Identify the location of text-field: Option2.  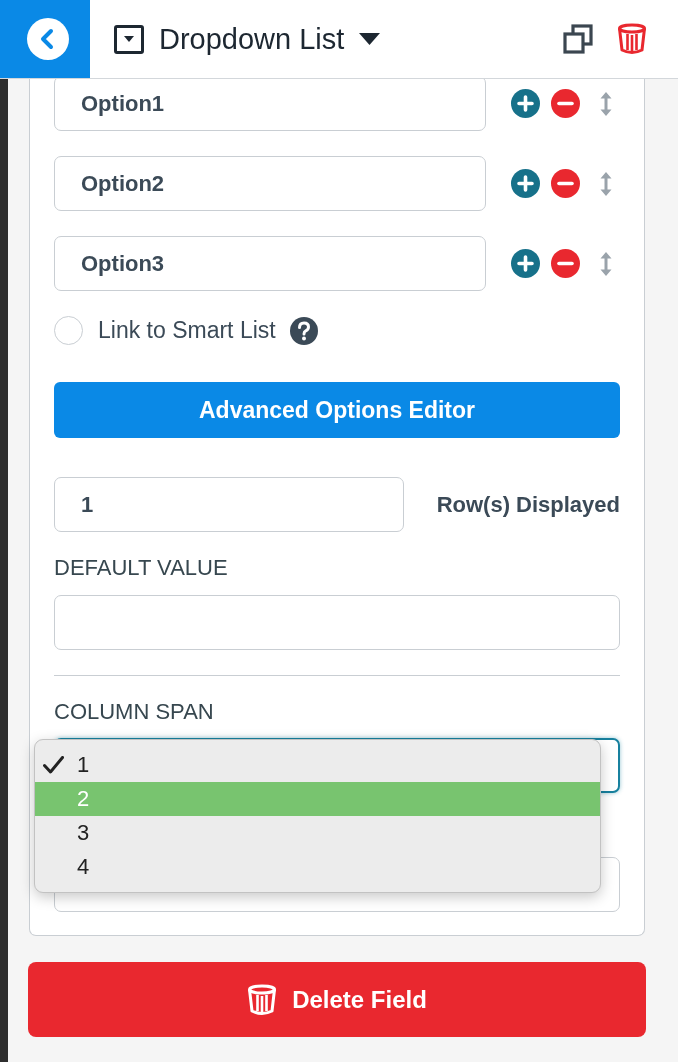
(270, 183).